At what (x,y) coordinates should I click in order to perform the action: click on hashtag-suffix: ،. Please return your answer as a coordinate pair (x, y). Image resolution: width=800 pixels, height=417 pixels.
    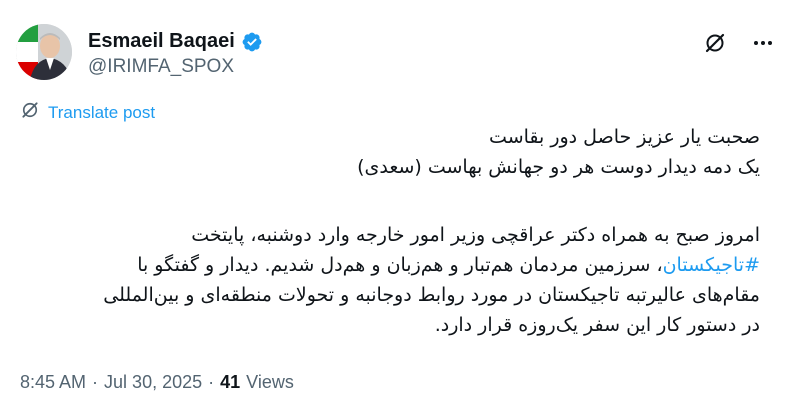
    Looking at the image, I should click on (656, 265).